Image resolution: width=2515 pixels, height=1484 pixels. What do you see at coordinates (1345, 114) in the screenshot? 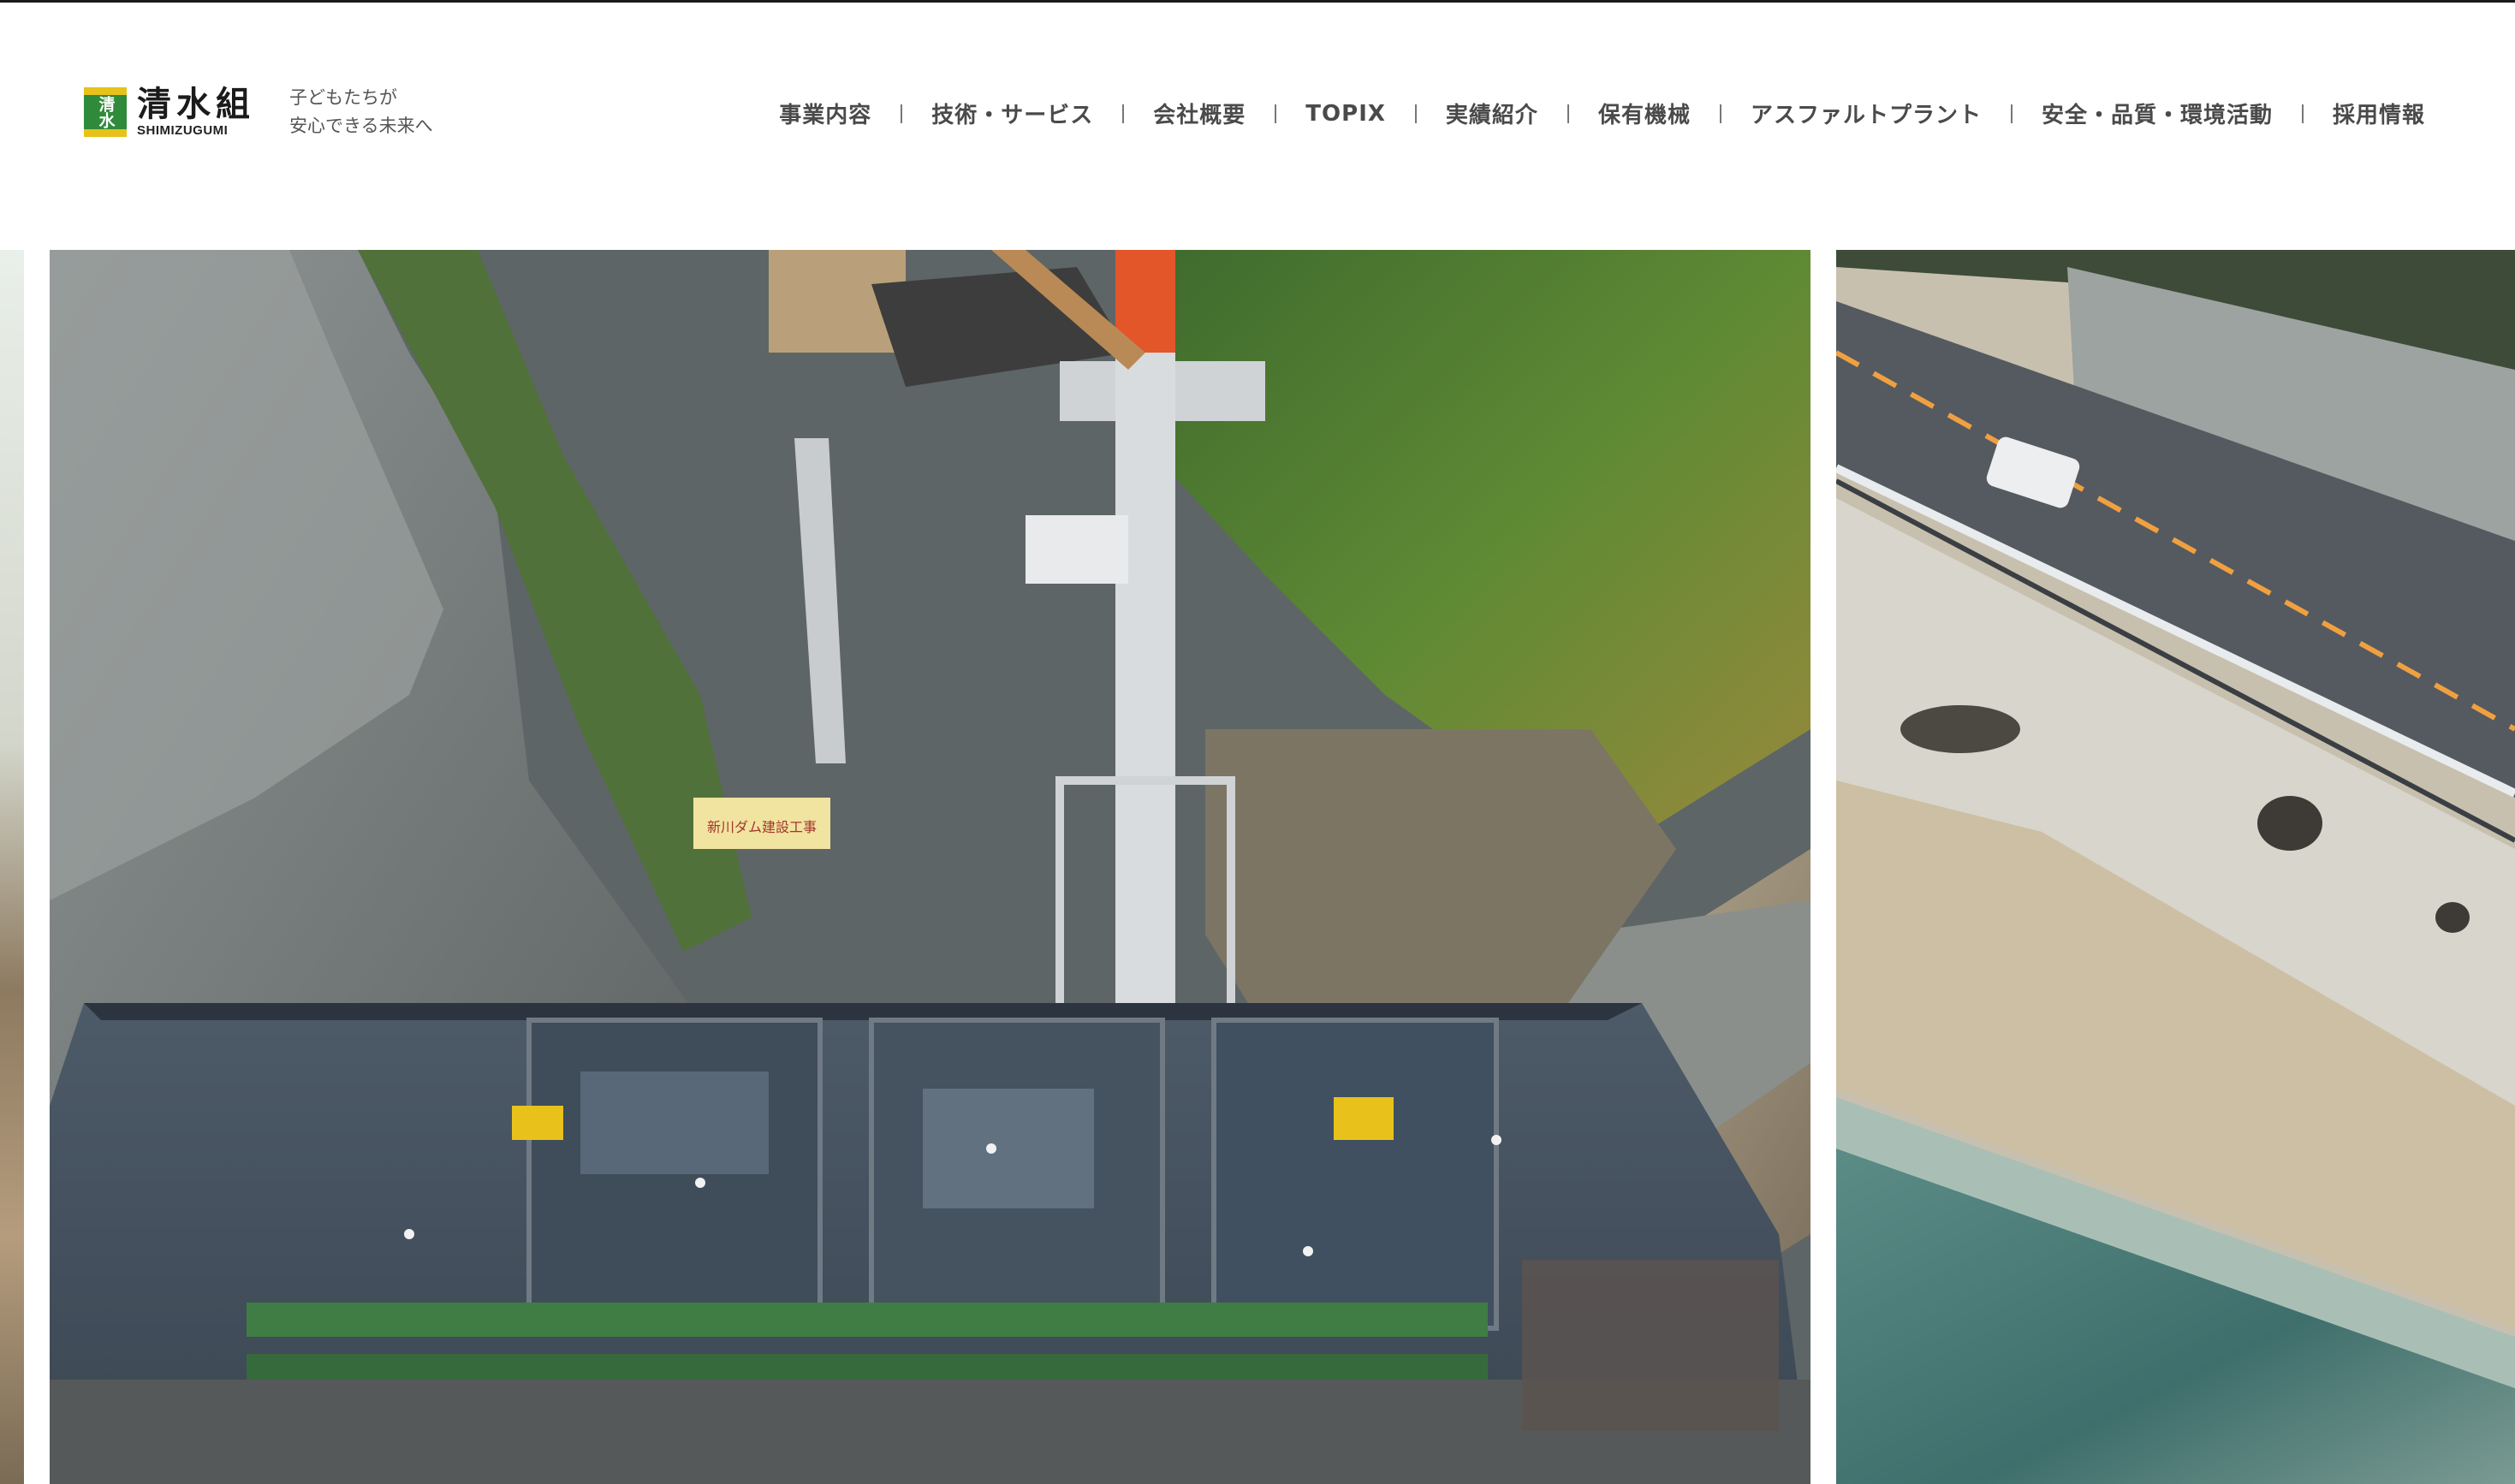
I see `nav-item-topix: TOPIX` at bounding box center [1345, 114].